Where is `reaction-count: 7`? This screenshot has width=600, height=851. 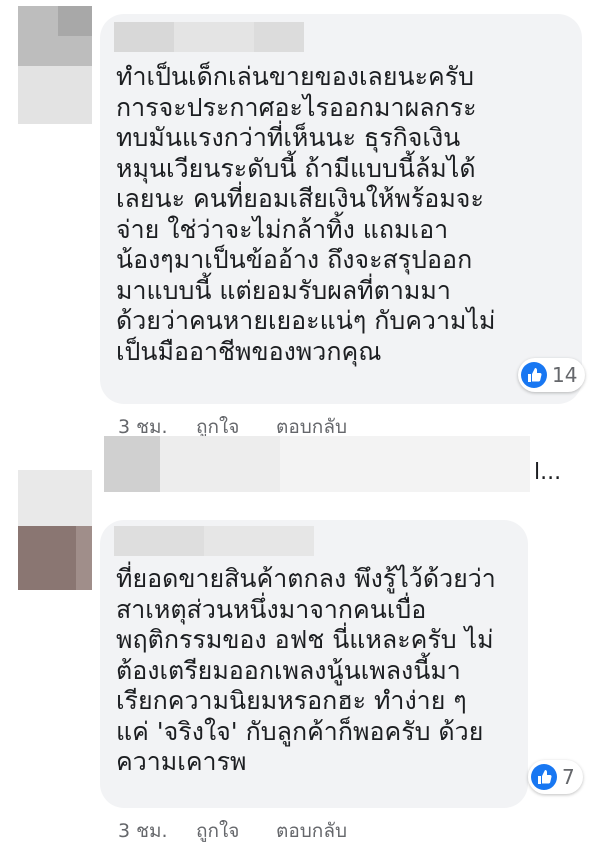 reaction-count: 7 is located at coordinates (568, 777).